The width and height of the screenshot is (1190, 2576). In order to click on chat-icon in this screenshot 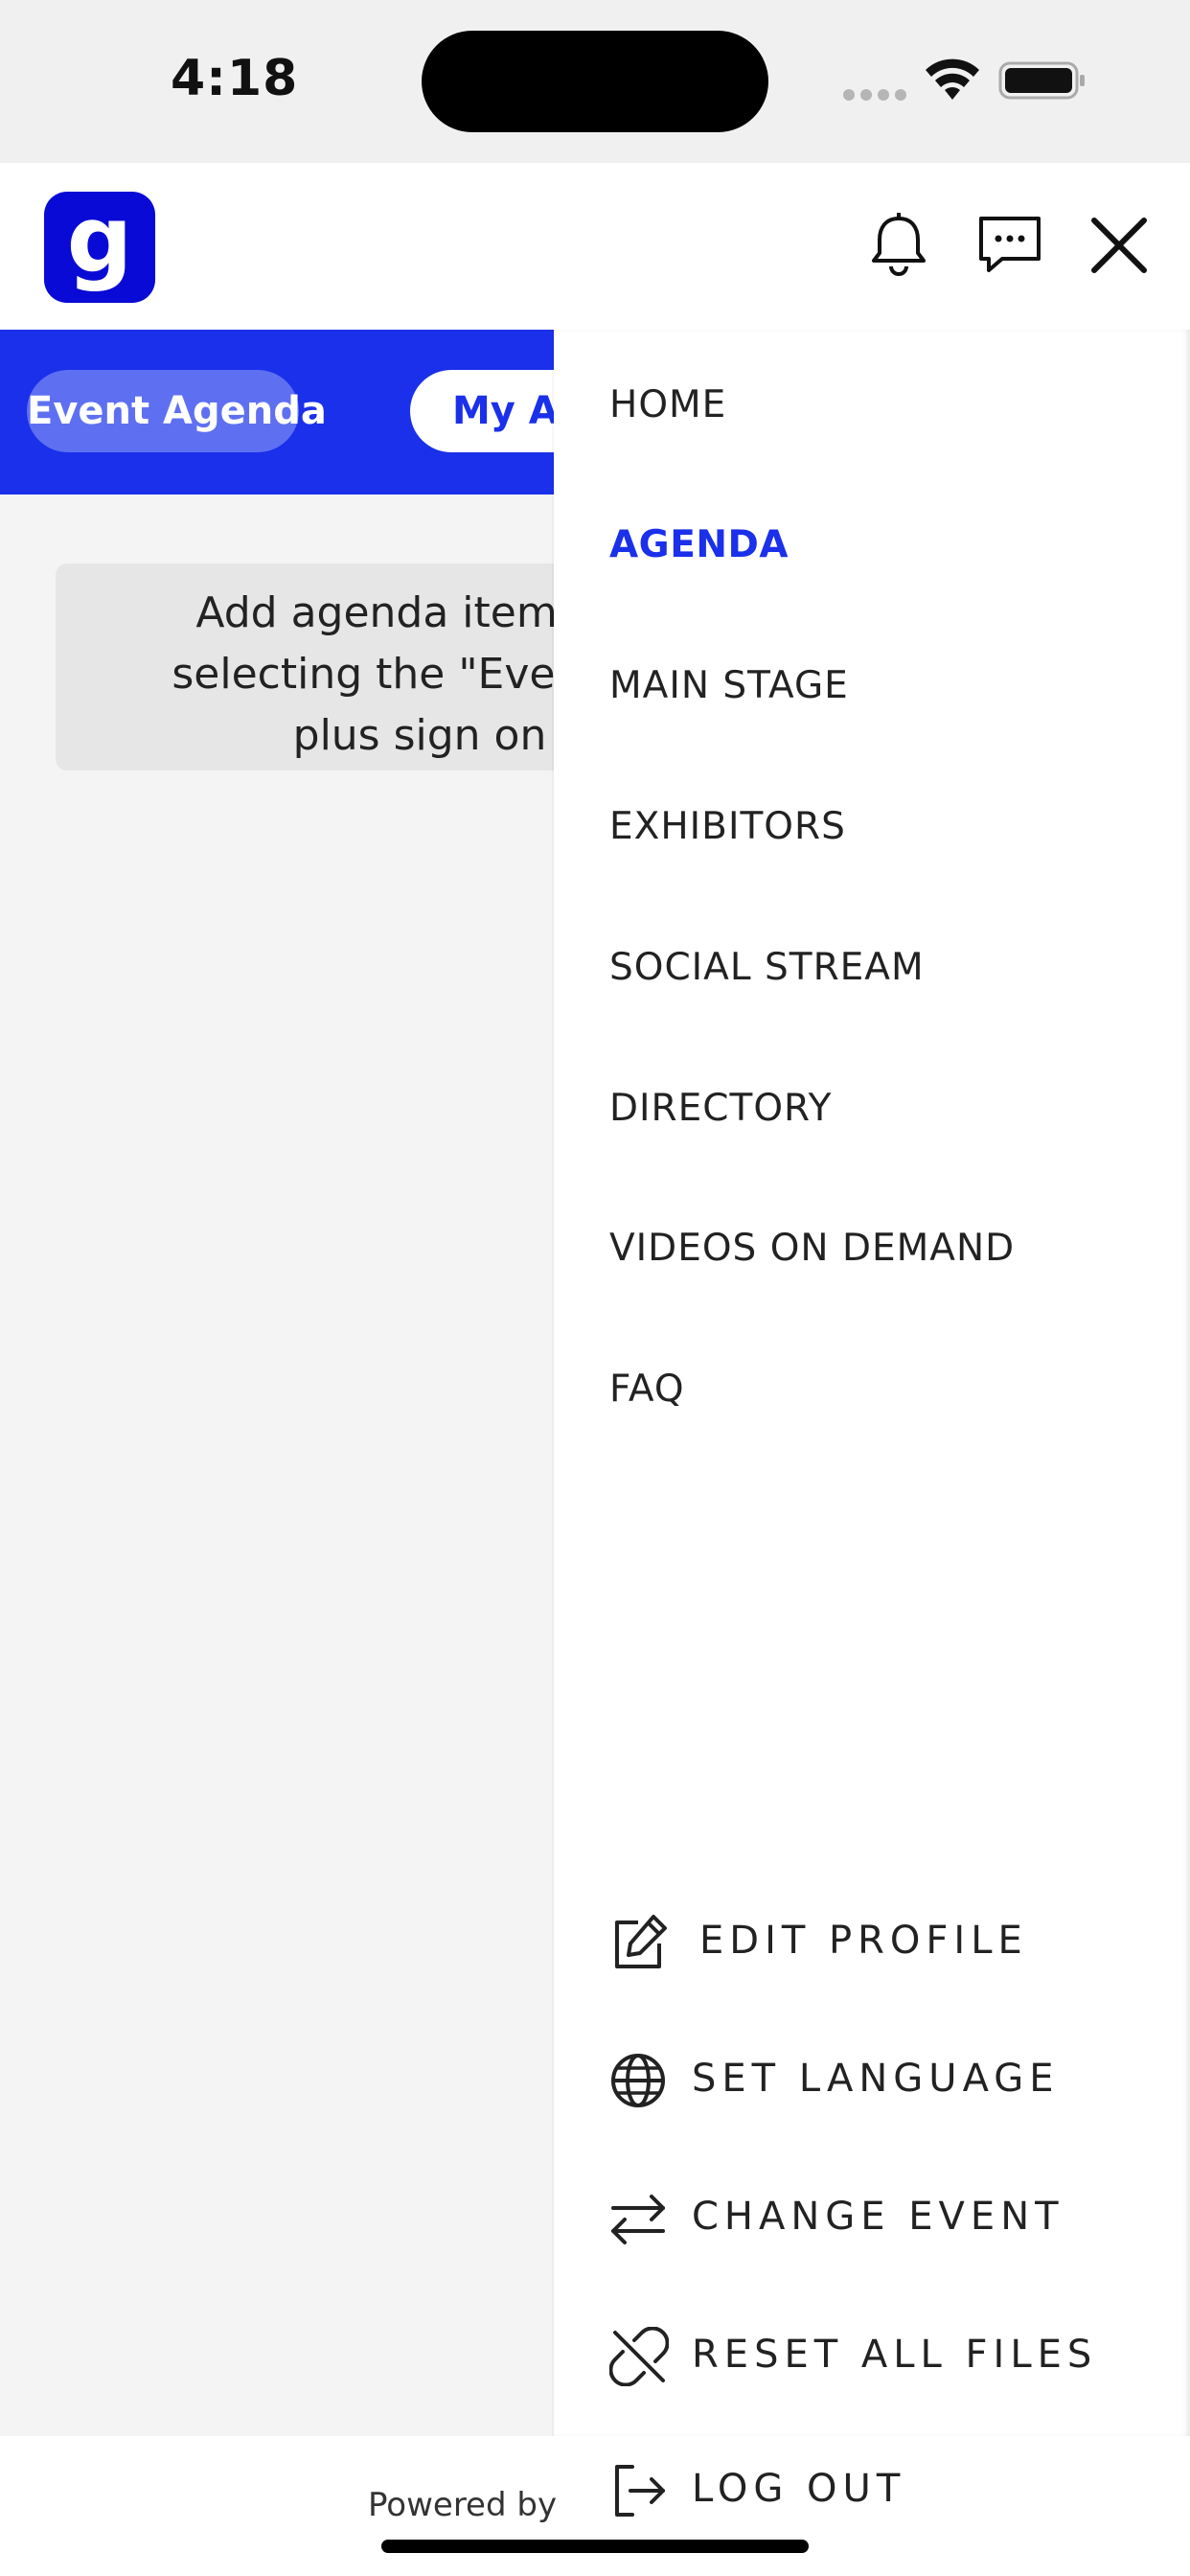, I will do `click(1010, 245)`.